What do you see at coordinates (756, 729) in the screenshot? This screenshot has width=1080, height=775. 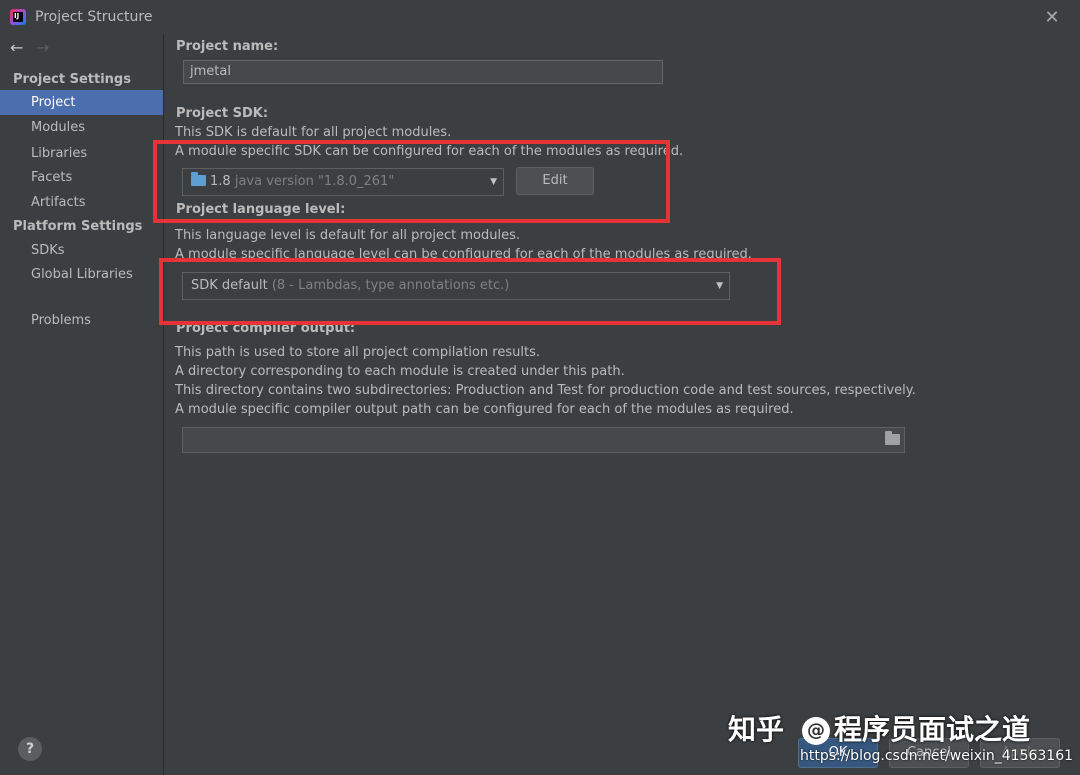 I see `watermark-site: 知乎` at bounding box center [756, 729].